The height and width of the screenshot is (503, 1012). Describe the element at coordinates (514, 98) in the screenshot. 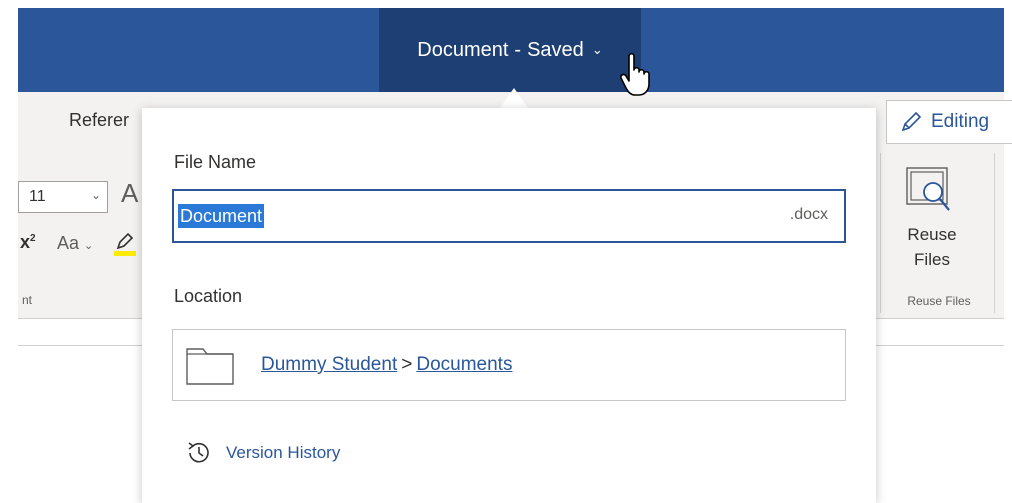

I see `popup-arrow` at that location.